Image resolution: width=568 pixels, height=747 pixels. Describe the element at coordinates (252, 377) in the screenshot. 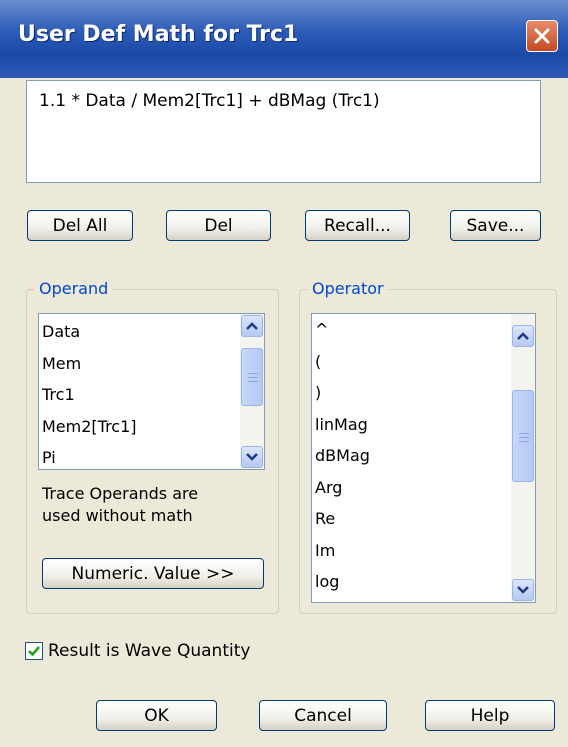

I see `operand-scroll-thumb` at that location.